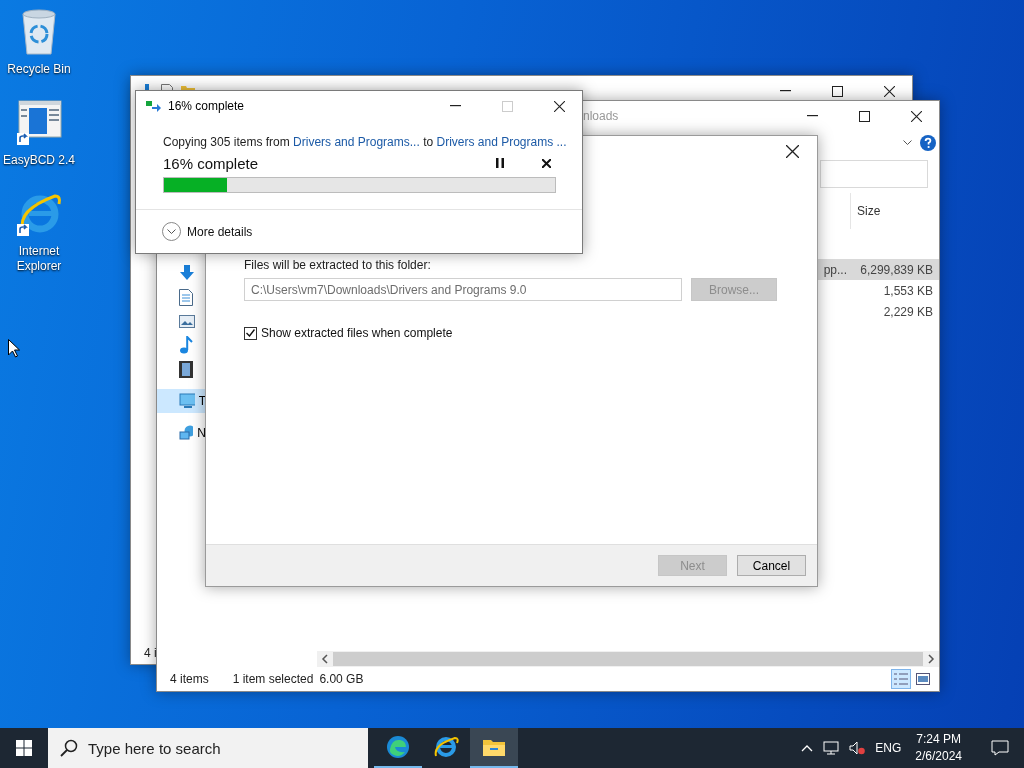 The image size is (1024, 768). I want to click on desktop-icon-label: Internet Explorer, so click(39, 259).